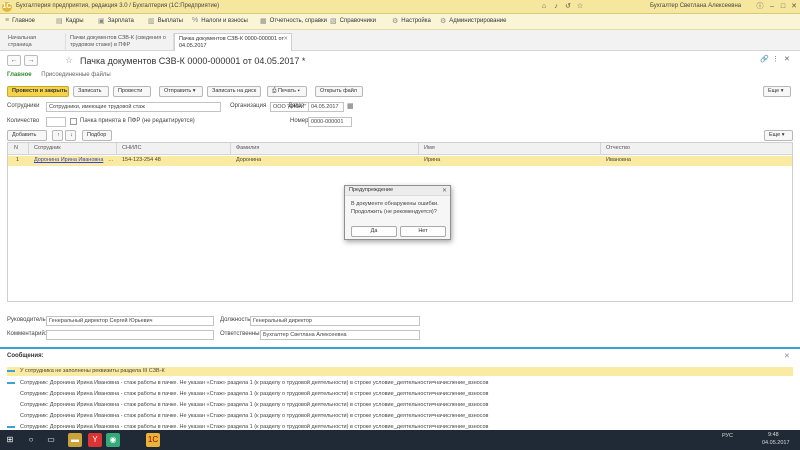  Describe the element at coordinates (91, 91) in the screenshot. I see `write-button: Записать` at that location.